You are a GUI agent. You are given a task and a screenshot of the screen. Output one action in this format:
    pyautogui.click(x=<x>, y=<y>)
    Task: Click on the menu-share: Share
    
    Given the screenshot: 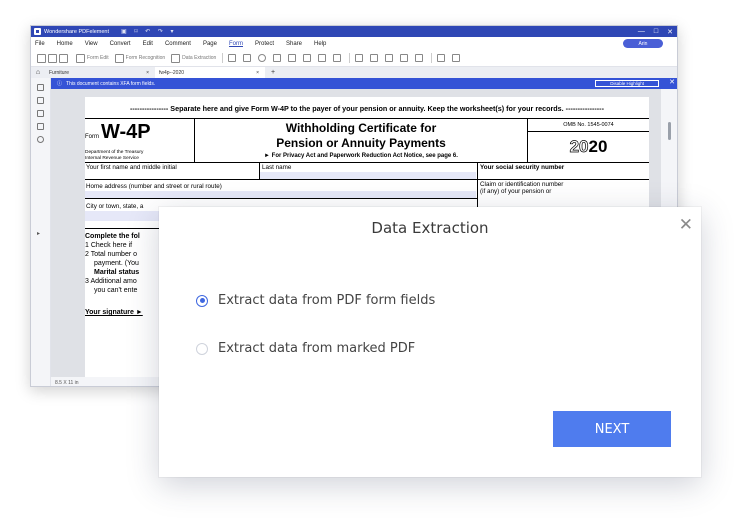 What is the action you would take?
    pyautogui.click(x=294, y=44)
    